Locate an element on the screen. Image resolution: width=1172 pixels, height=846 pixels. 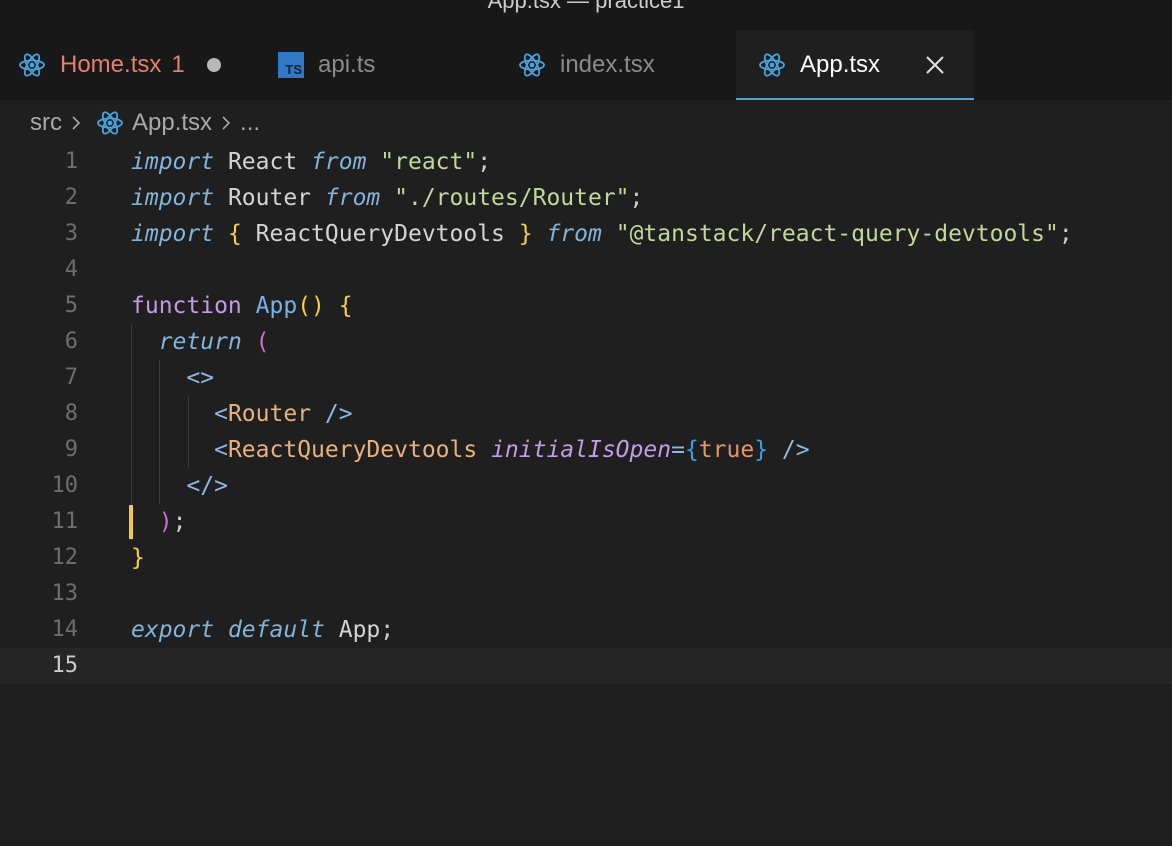
tab-api-ts: TS api.ts is located at coordinates (326, 65).